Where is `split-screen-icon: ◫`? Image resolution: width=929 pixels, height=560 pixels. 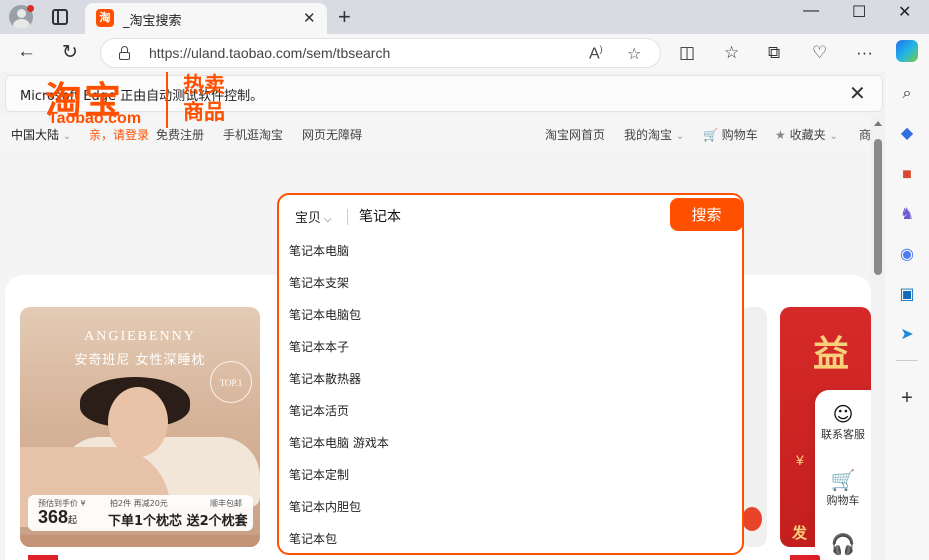
split-screen-icon: ◫ is located at coordinates (687, 53).